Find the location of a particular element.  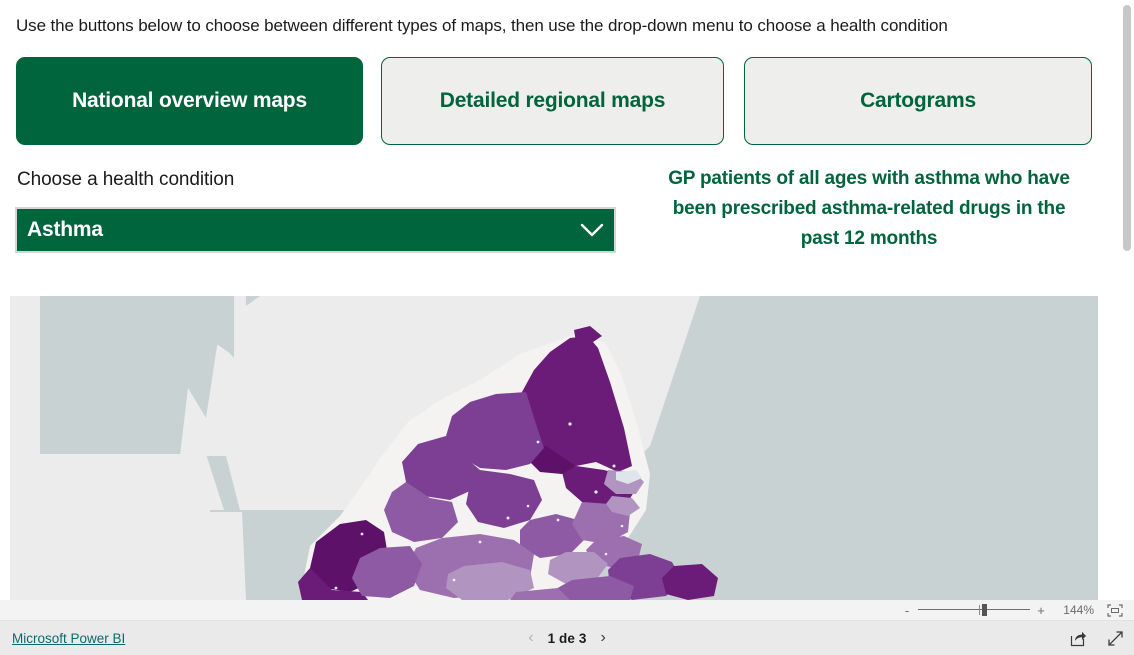

page-navigation: ‹ 1 de 3 › is located at coordinates (567, 638).